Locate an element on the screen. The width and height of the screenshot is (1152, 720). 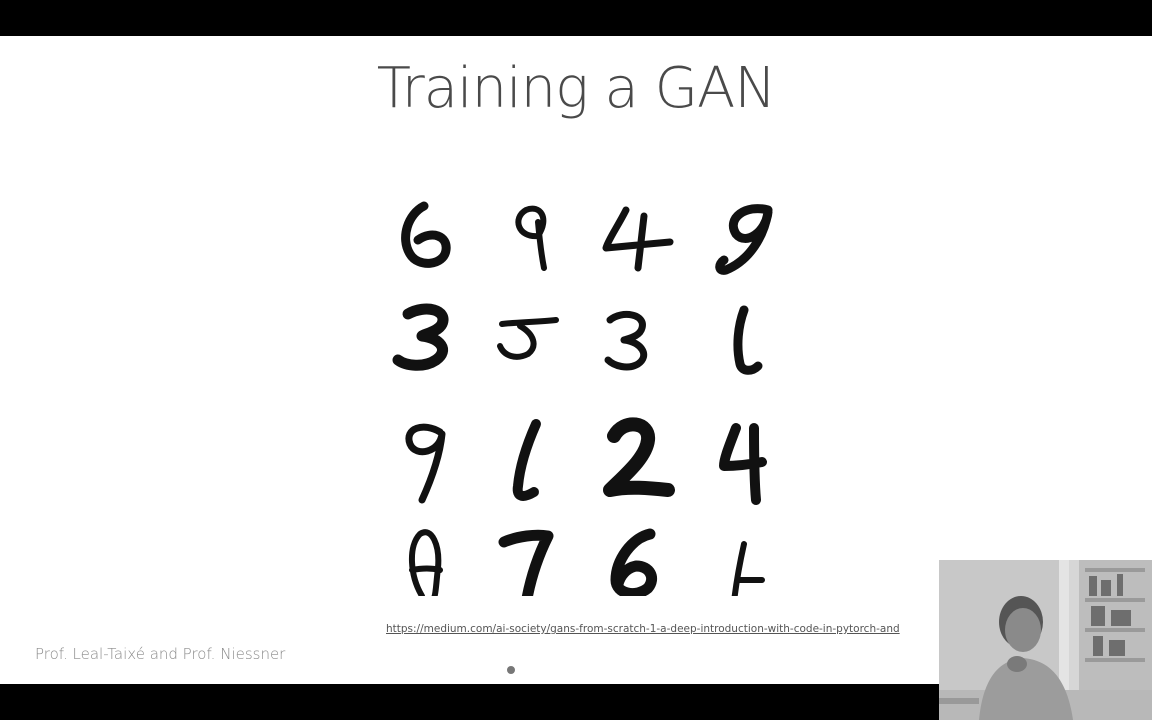
presenter-video-image is located at coordinates (1045, 640).